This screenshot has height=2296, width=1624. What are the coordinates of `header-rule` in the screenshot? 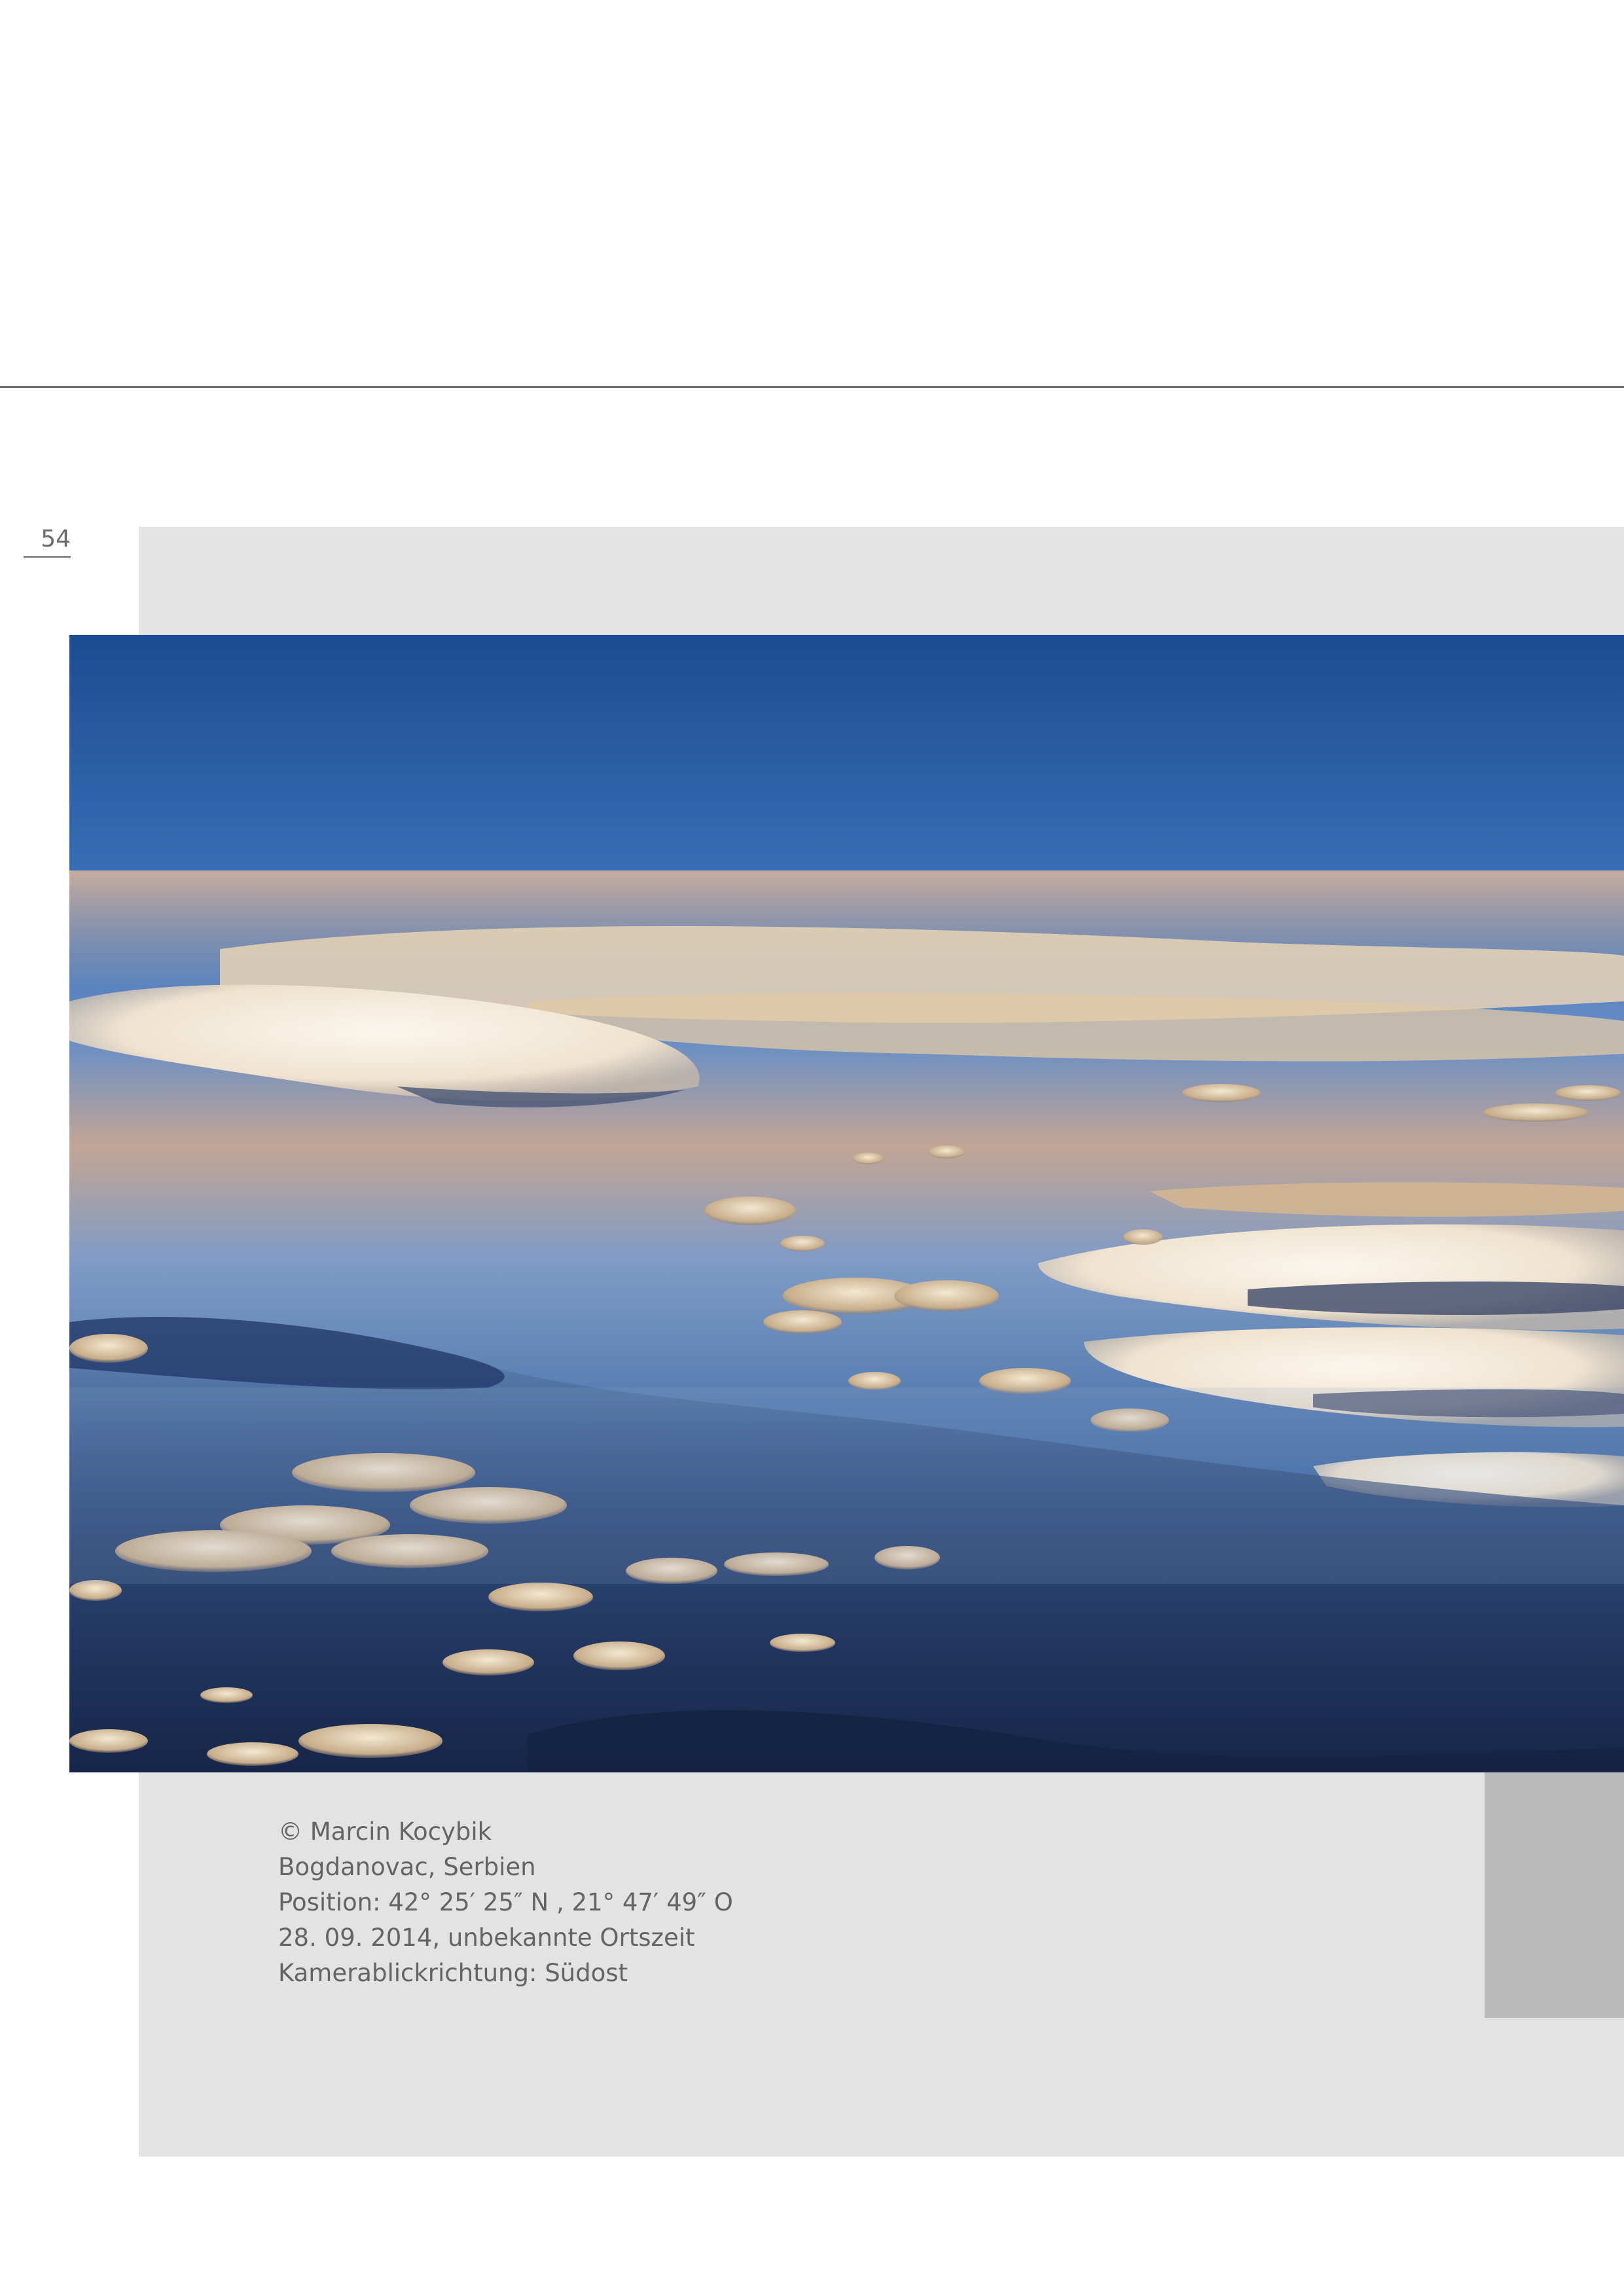 It's located at (812, 387).